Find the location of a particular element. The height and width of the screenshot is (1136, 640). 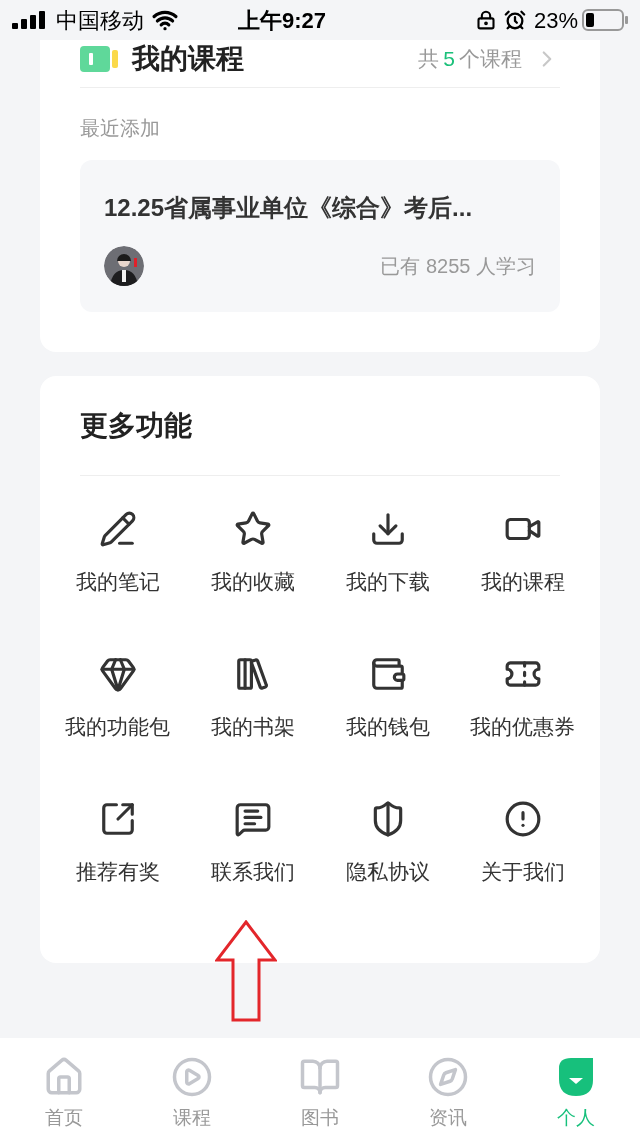

feature-label: 联系我们 is located at coordinates (252, 872).